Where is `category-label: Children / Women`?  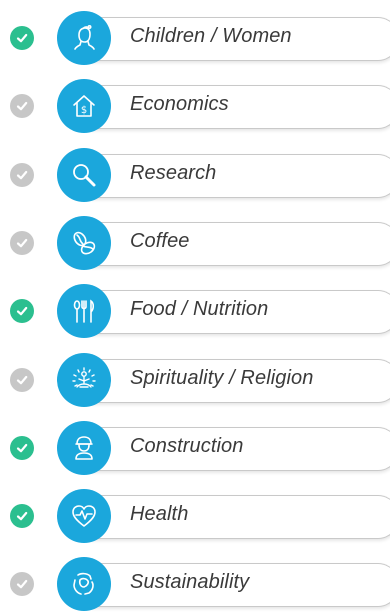
category-label: Children / Women is located at coordinates (211, 36).